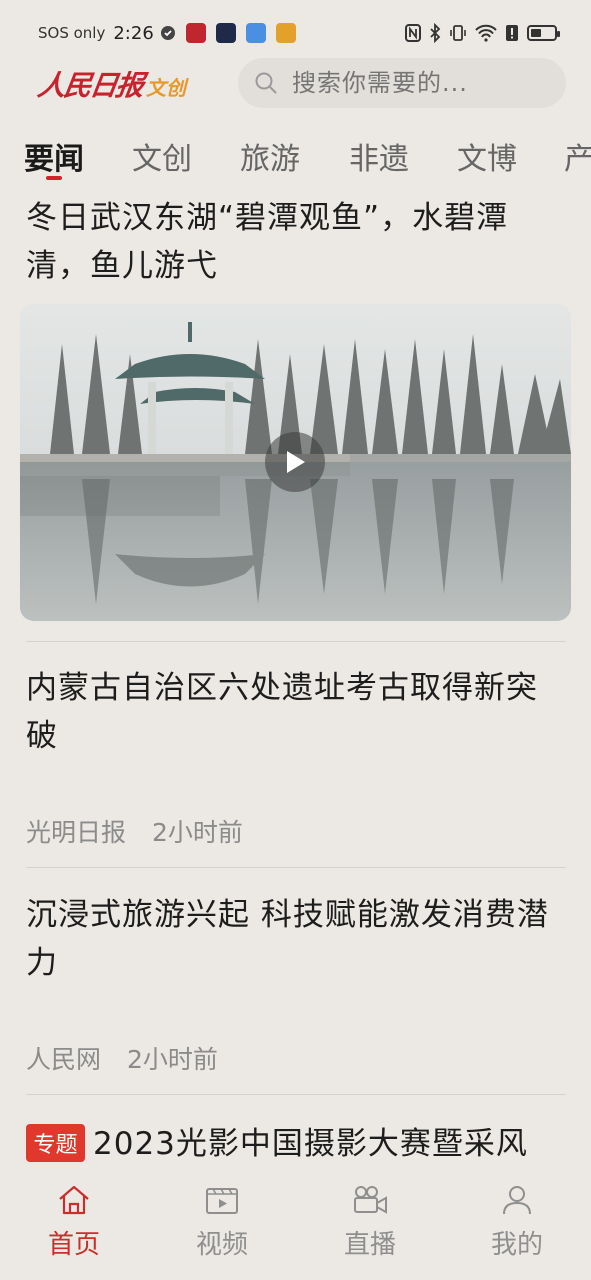 This screenshot has height=1280, width=591. Describe the element at coordinates (222, 1221) in the screenshot. I see `nav-video: 视频` at that location.